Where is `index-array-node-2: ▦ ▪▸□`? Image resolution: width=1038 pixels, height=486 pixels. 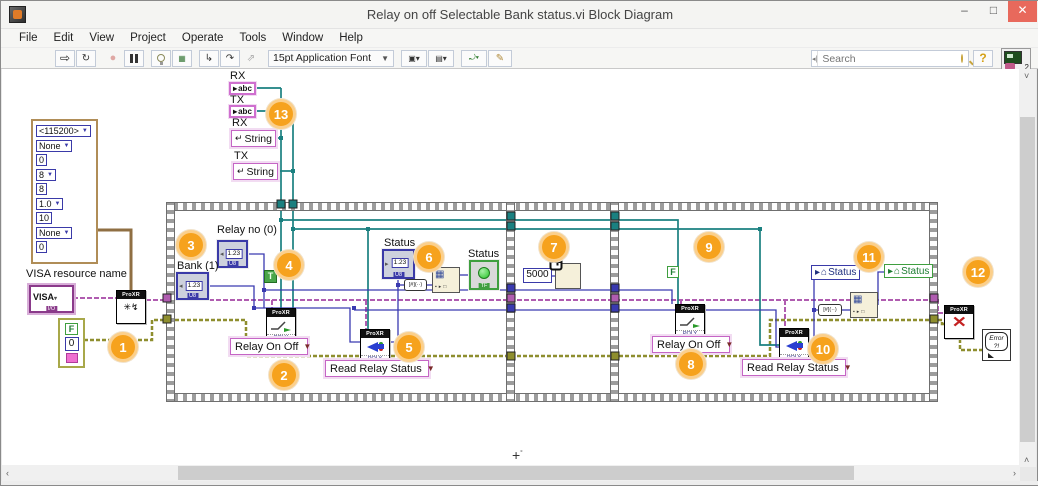 index-array-node-2: ▦ ▪▸□ is located at coordinates (864, 305).